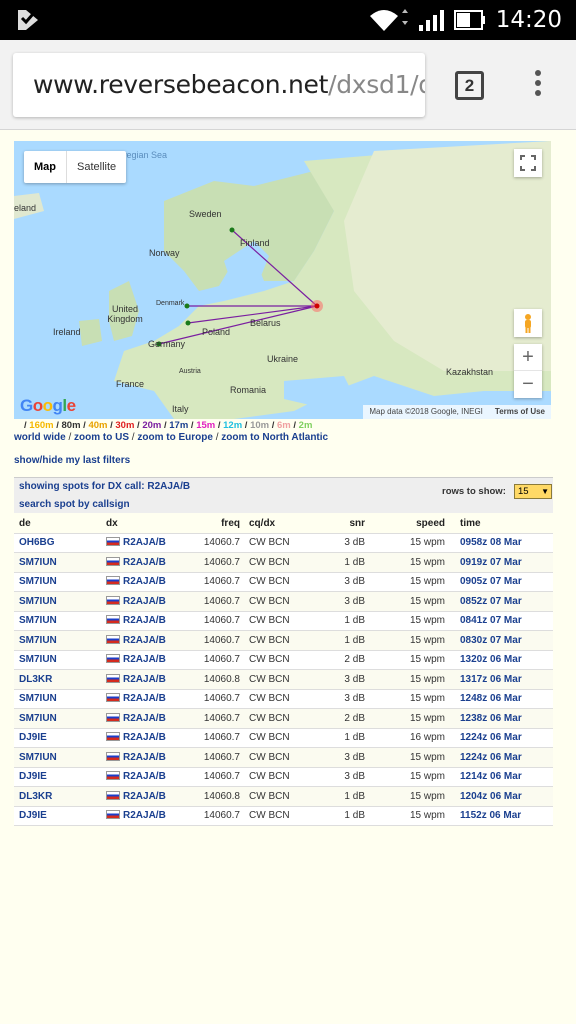 The width and height of the screenshot is (576, 1024). What do you see at coordinates (41, 425) in the screenshot?
I see `band-160m: 160m` at bounding box center [41, 425].